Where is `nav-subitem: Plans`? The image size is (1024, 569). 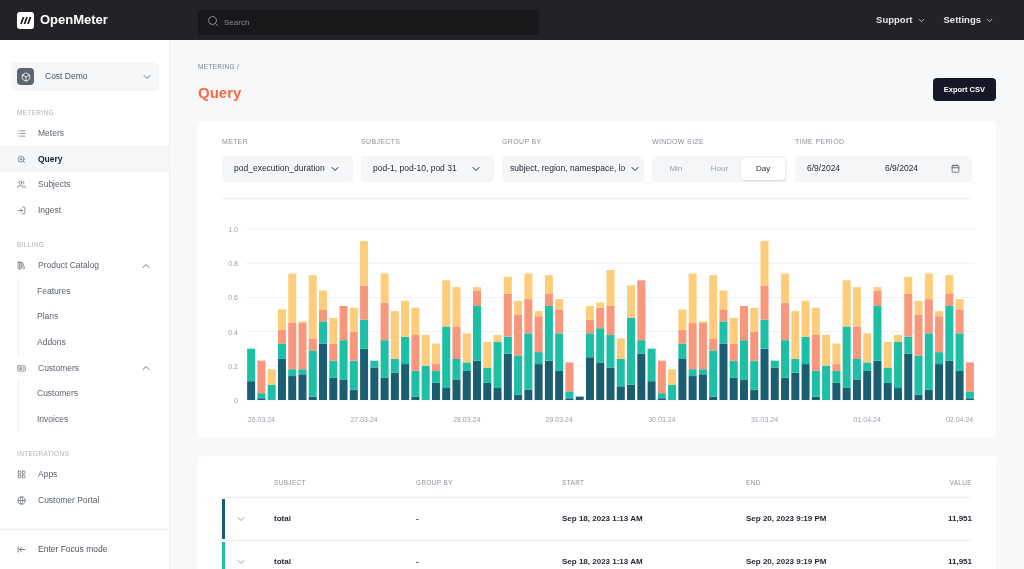
nav-subitem: Plans is located at coordinates (94, 317).